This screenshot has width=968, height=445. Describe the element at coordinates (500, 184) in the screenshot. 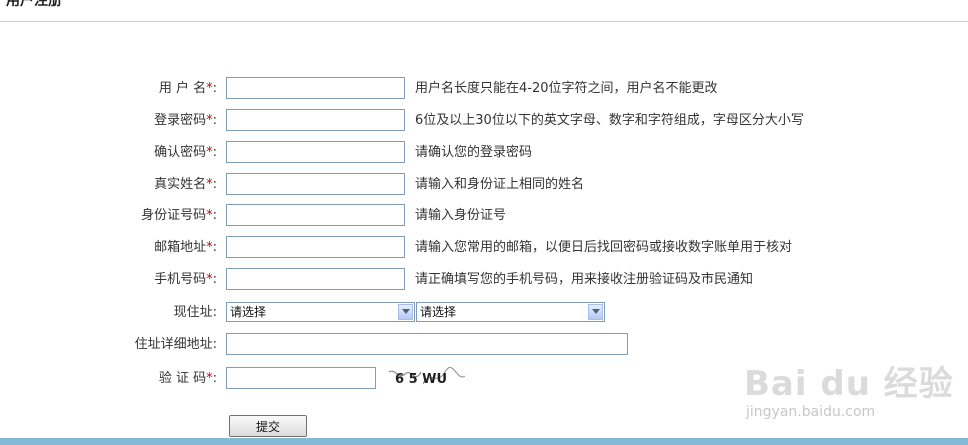

I see `real-name-hint: 请输入和身份证上相同的姓名` at that location.